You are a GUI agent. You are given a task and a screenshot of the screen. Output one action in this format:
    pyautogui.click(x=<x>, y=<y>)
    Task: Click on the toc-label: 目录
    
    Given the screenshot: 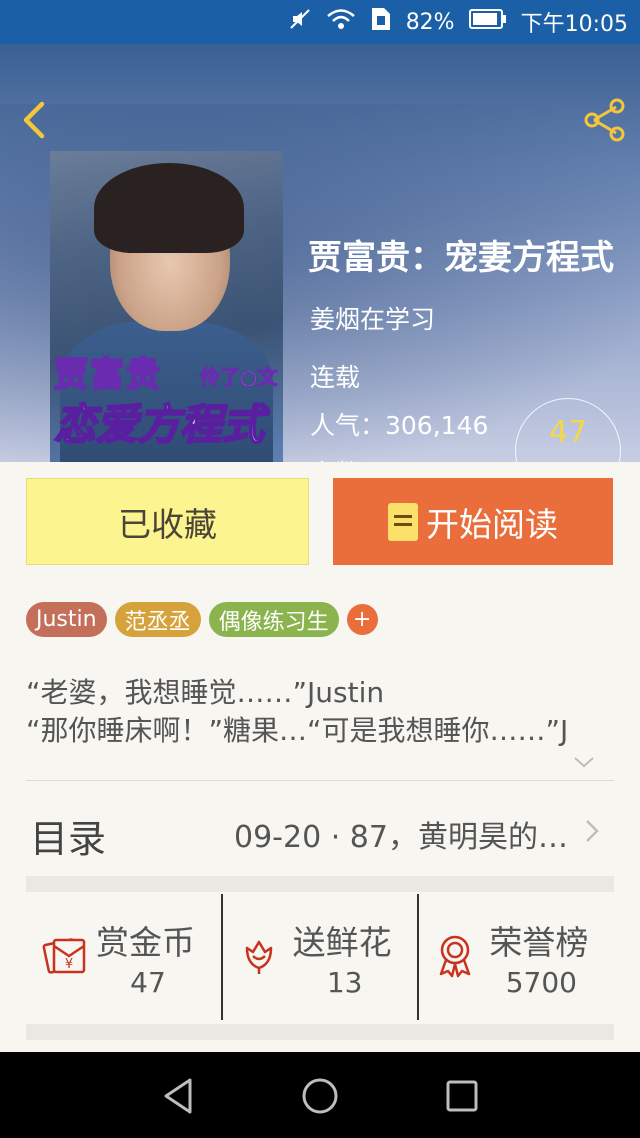 What is the action you would take?
    pyautogui.click(x=68, y=839)
    